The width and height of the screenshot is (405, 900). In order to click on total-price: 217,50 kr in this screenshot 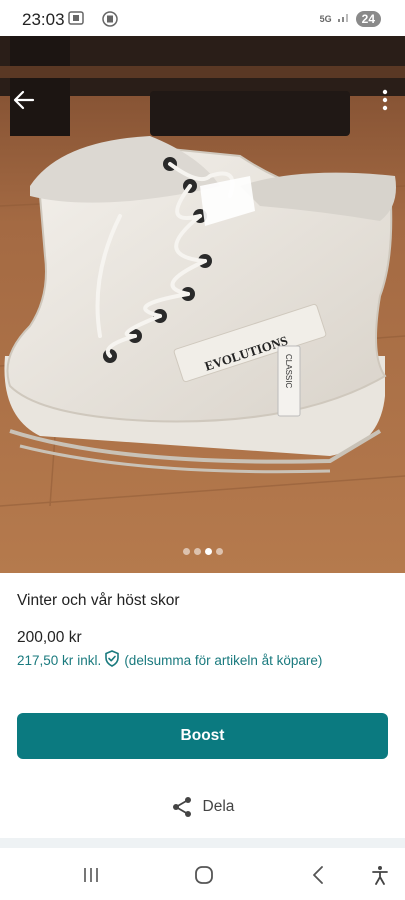, I will do `click(45, 660)`.